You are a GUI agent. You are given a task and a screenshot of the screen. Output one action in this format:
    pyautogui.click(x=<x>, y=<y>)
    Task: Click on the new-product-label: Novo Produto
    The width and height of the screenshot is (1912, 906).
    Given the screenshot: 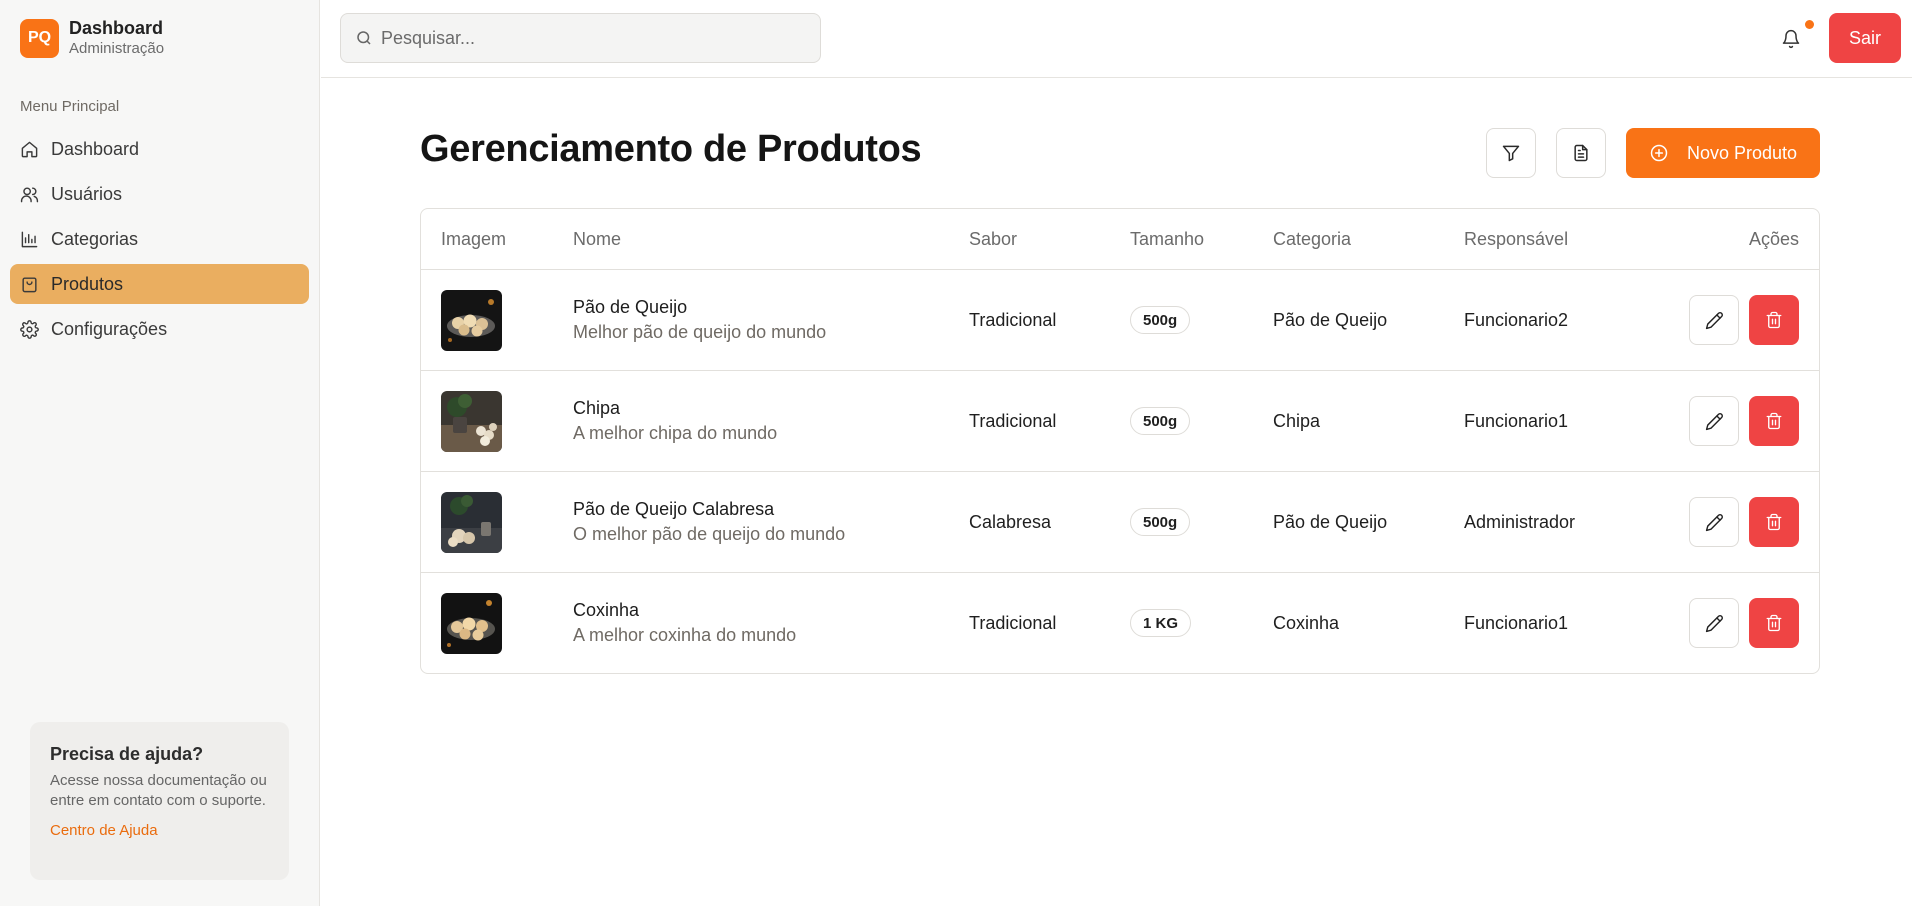 What is the action you would take?
    pyautogui.click(x=1742, y=152)
    